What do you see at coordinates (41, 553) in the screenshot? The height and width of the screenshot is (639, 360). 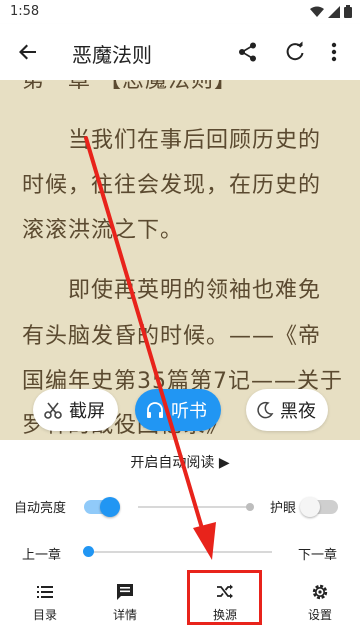 I see `prev-chapter-button: 上一章` at bounding box center [41, 553].